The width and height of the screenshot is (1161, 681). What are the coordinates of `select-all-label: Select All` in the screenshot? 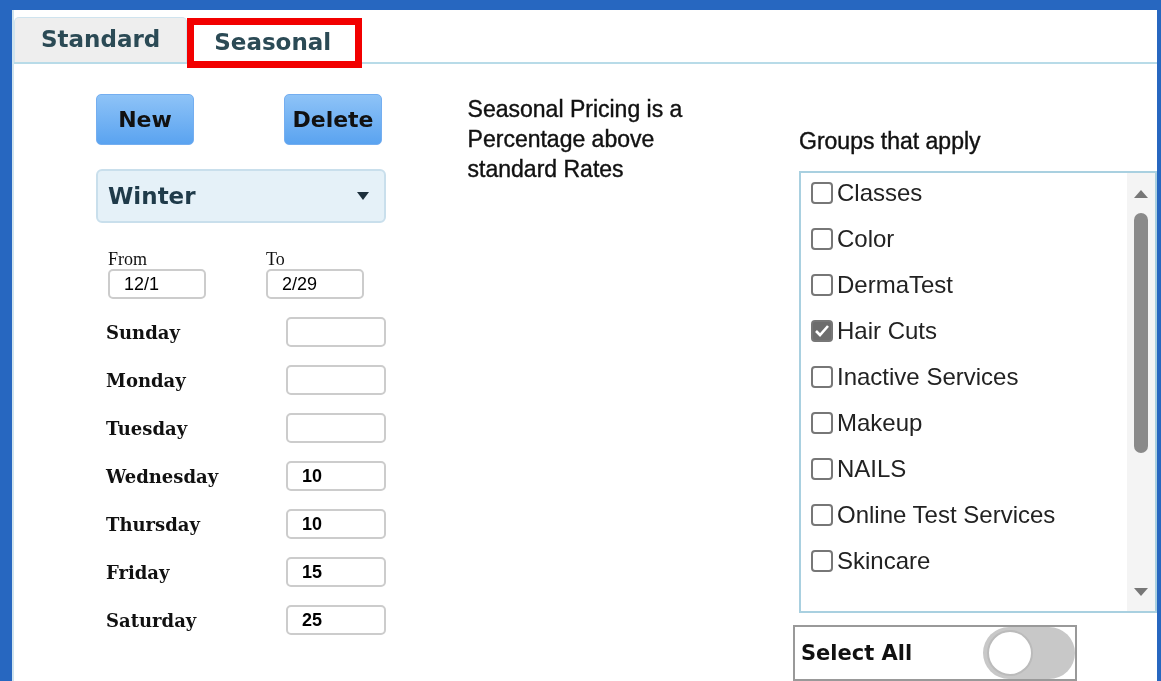 It's located at (857, 653).